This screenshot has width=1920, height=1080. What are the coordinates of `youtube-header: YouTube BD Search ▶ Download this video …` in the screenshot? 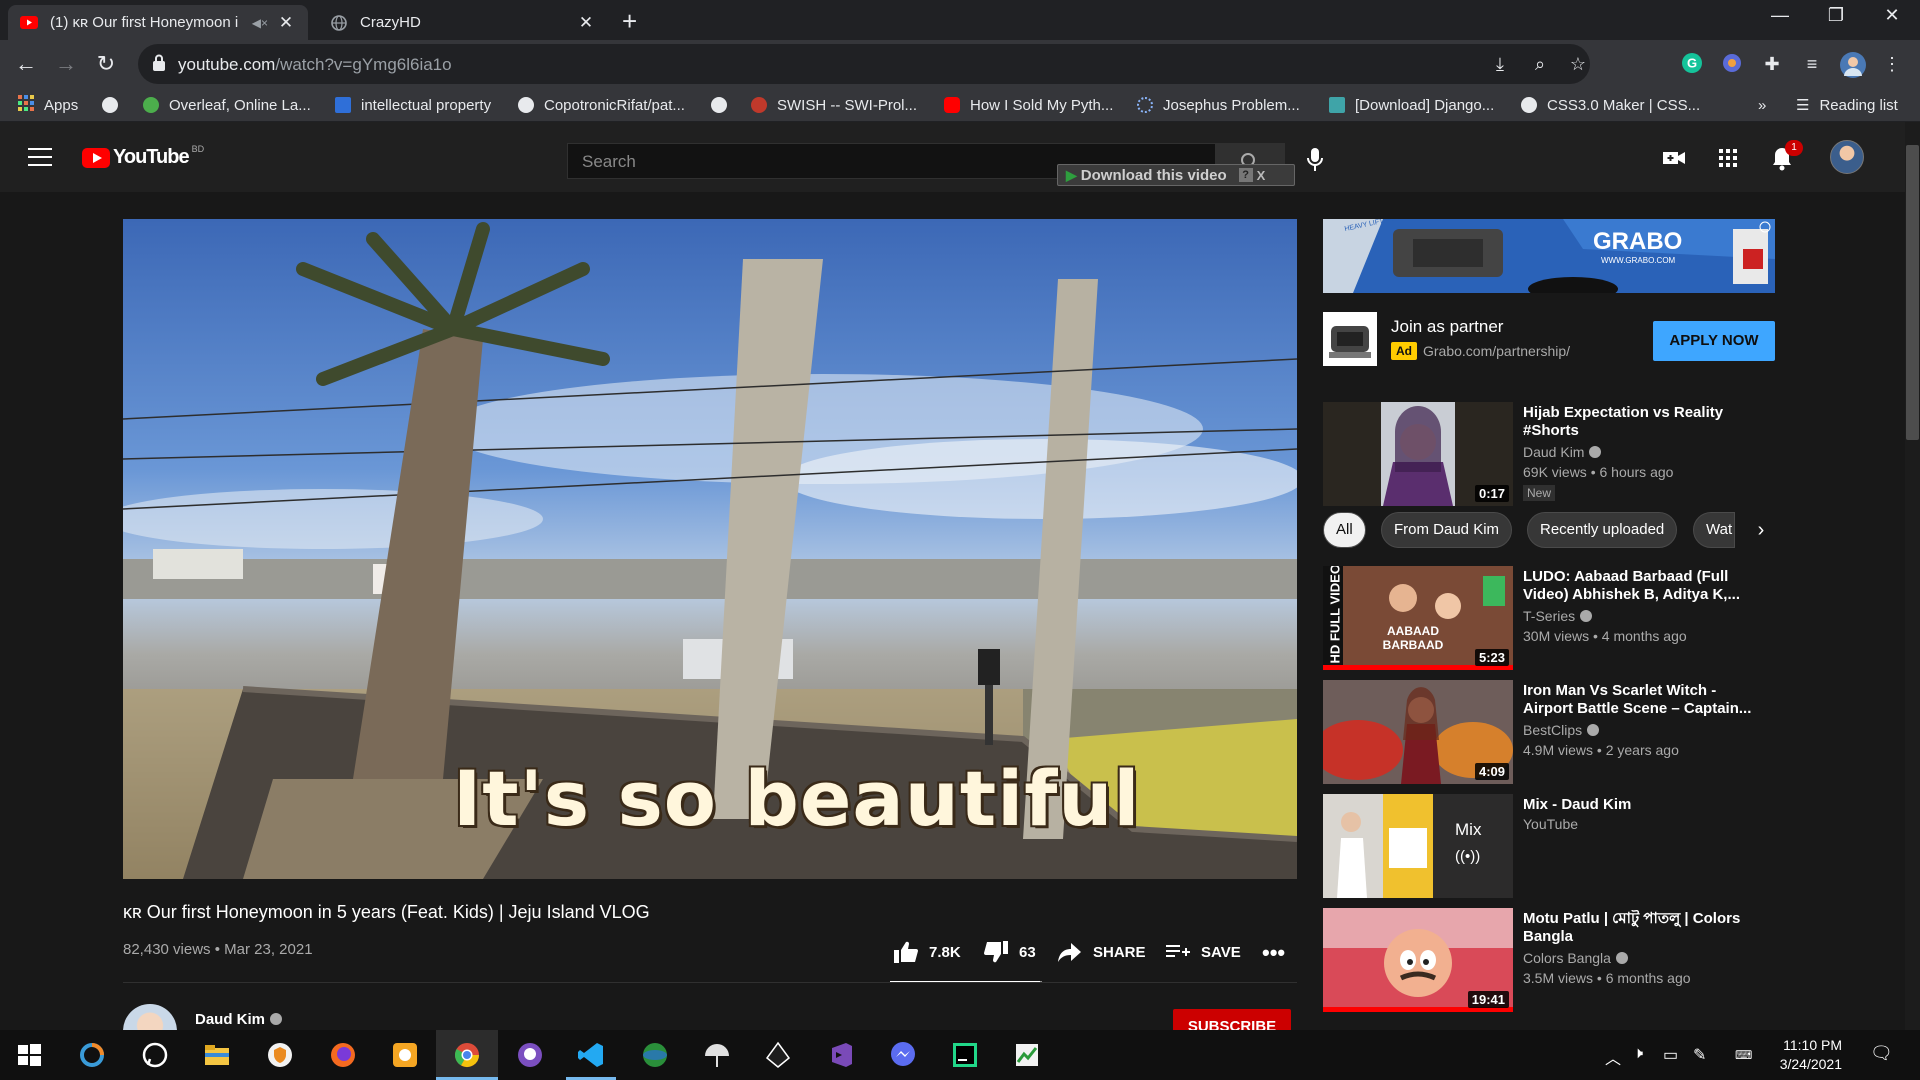 It's located at (952, 157).